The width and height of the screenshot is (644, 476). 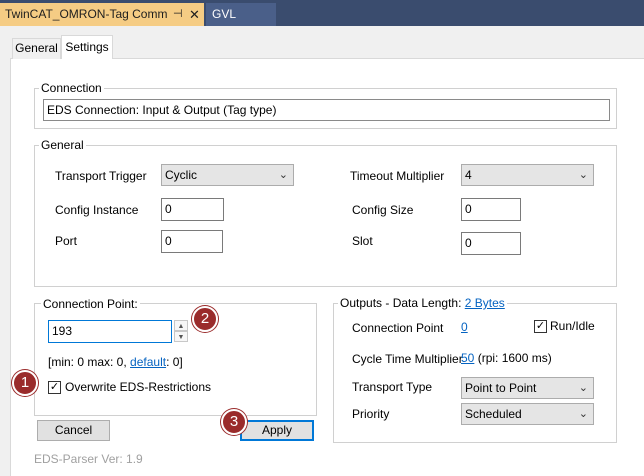 I want to click on close-icon: ✕, so click(x=196, y=14).